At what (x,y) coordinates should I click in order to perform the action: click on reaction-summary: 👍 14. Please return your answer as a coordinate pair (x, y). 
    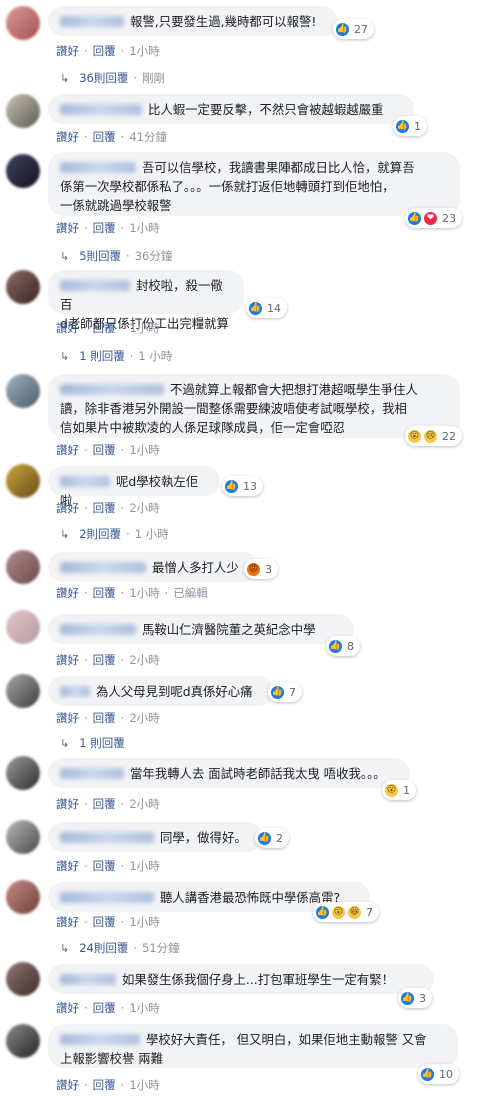
    Looking at the image, I should click on (266, 308).